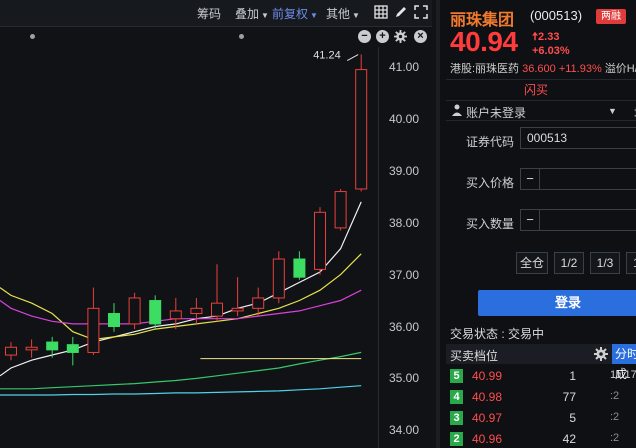 The image size is (636, 448). Describe the element at coordinates (557, 303) in the screenshot. I see `login-button: 登录` at that location.